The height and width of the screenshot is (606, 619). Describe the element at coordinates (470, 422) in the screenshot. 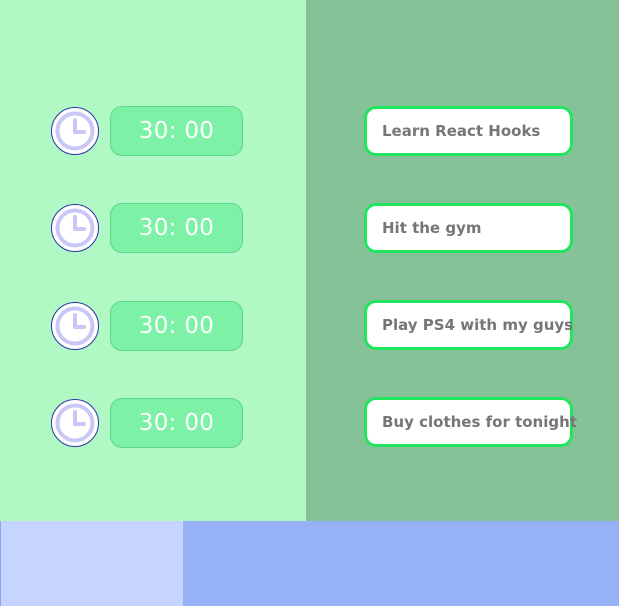

I see `task-item: Buy clothes for tonight` at that location.